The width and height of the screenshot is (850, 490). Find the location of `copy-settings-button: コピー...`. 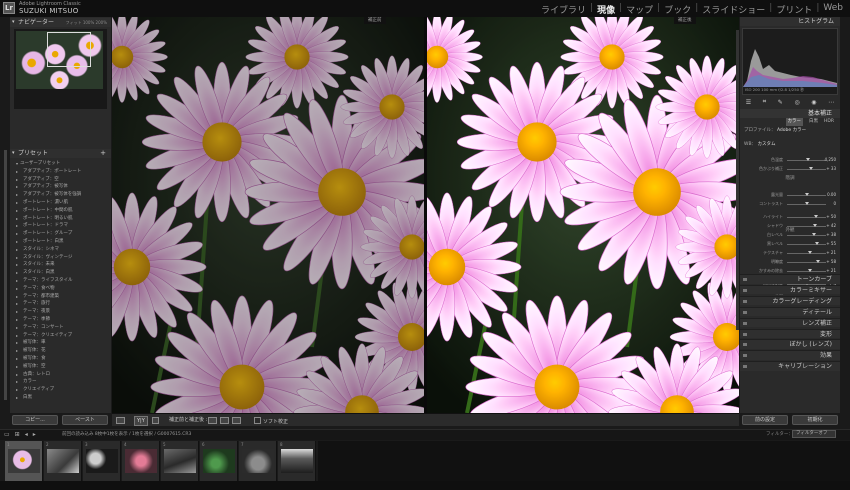

copy-settings-button: コピー... is located at coordinates (35, 420).